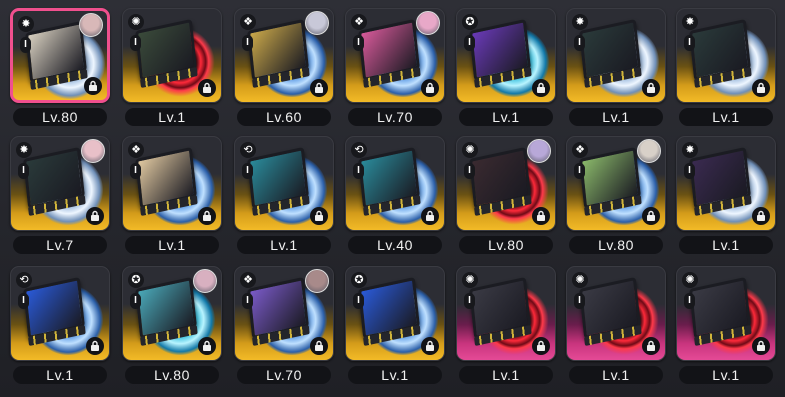  I want to click on disc-card-frame-selected: ✸ I, so click(60, 55).